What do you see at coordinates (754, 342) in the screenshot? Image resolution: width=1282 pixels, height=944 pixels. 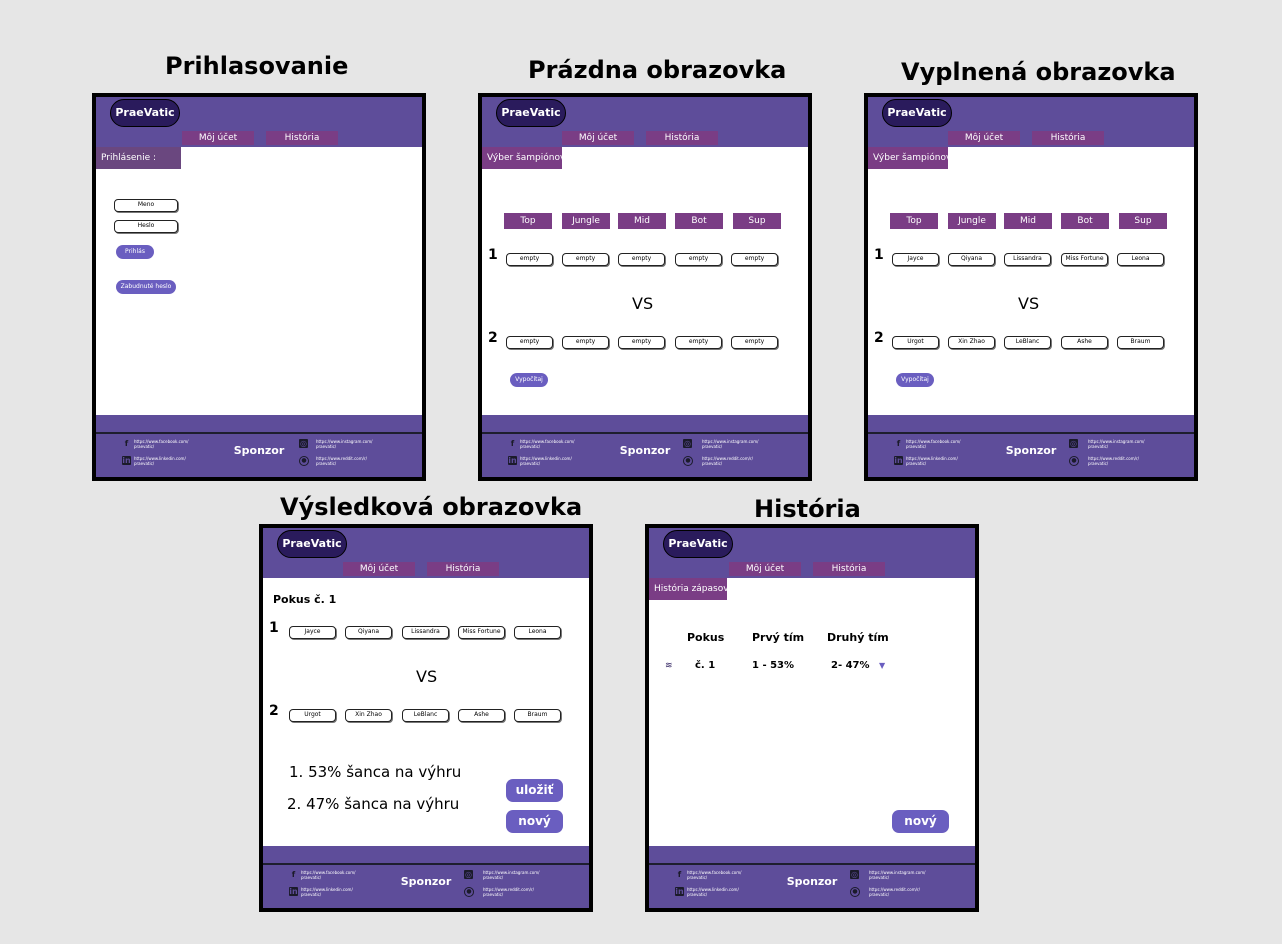 I see `team2-slot-sup: empty` at bounding box center [754, 342].